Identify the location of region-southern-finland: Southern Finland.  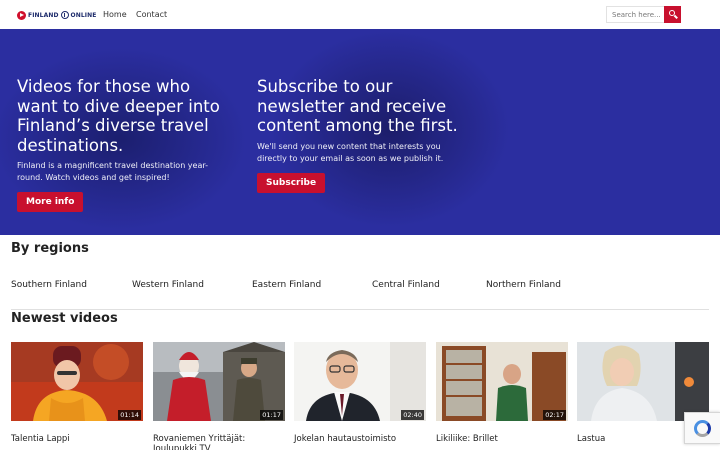
(49, 285).